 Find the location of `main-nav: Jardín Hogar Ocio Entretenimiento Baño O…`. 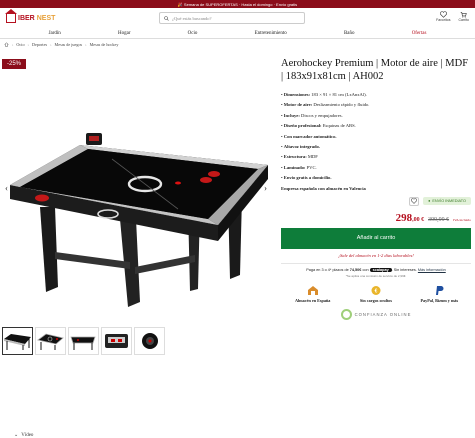

main-nav: Jardín Hogar Ocio Entretenimiento Baño O… is located at coordinates (237, 33).